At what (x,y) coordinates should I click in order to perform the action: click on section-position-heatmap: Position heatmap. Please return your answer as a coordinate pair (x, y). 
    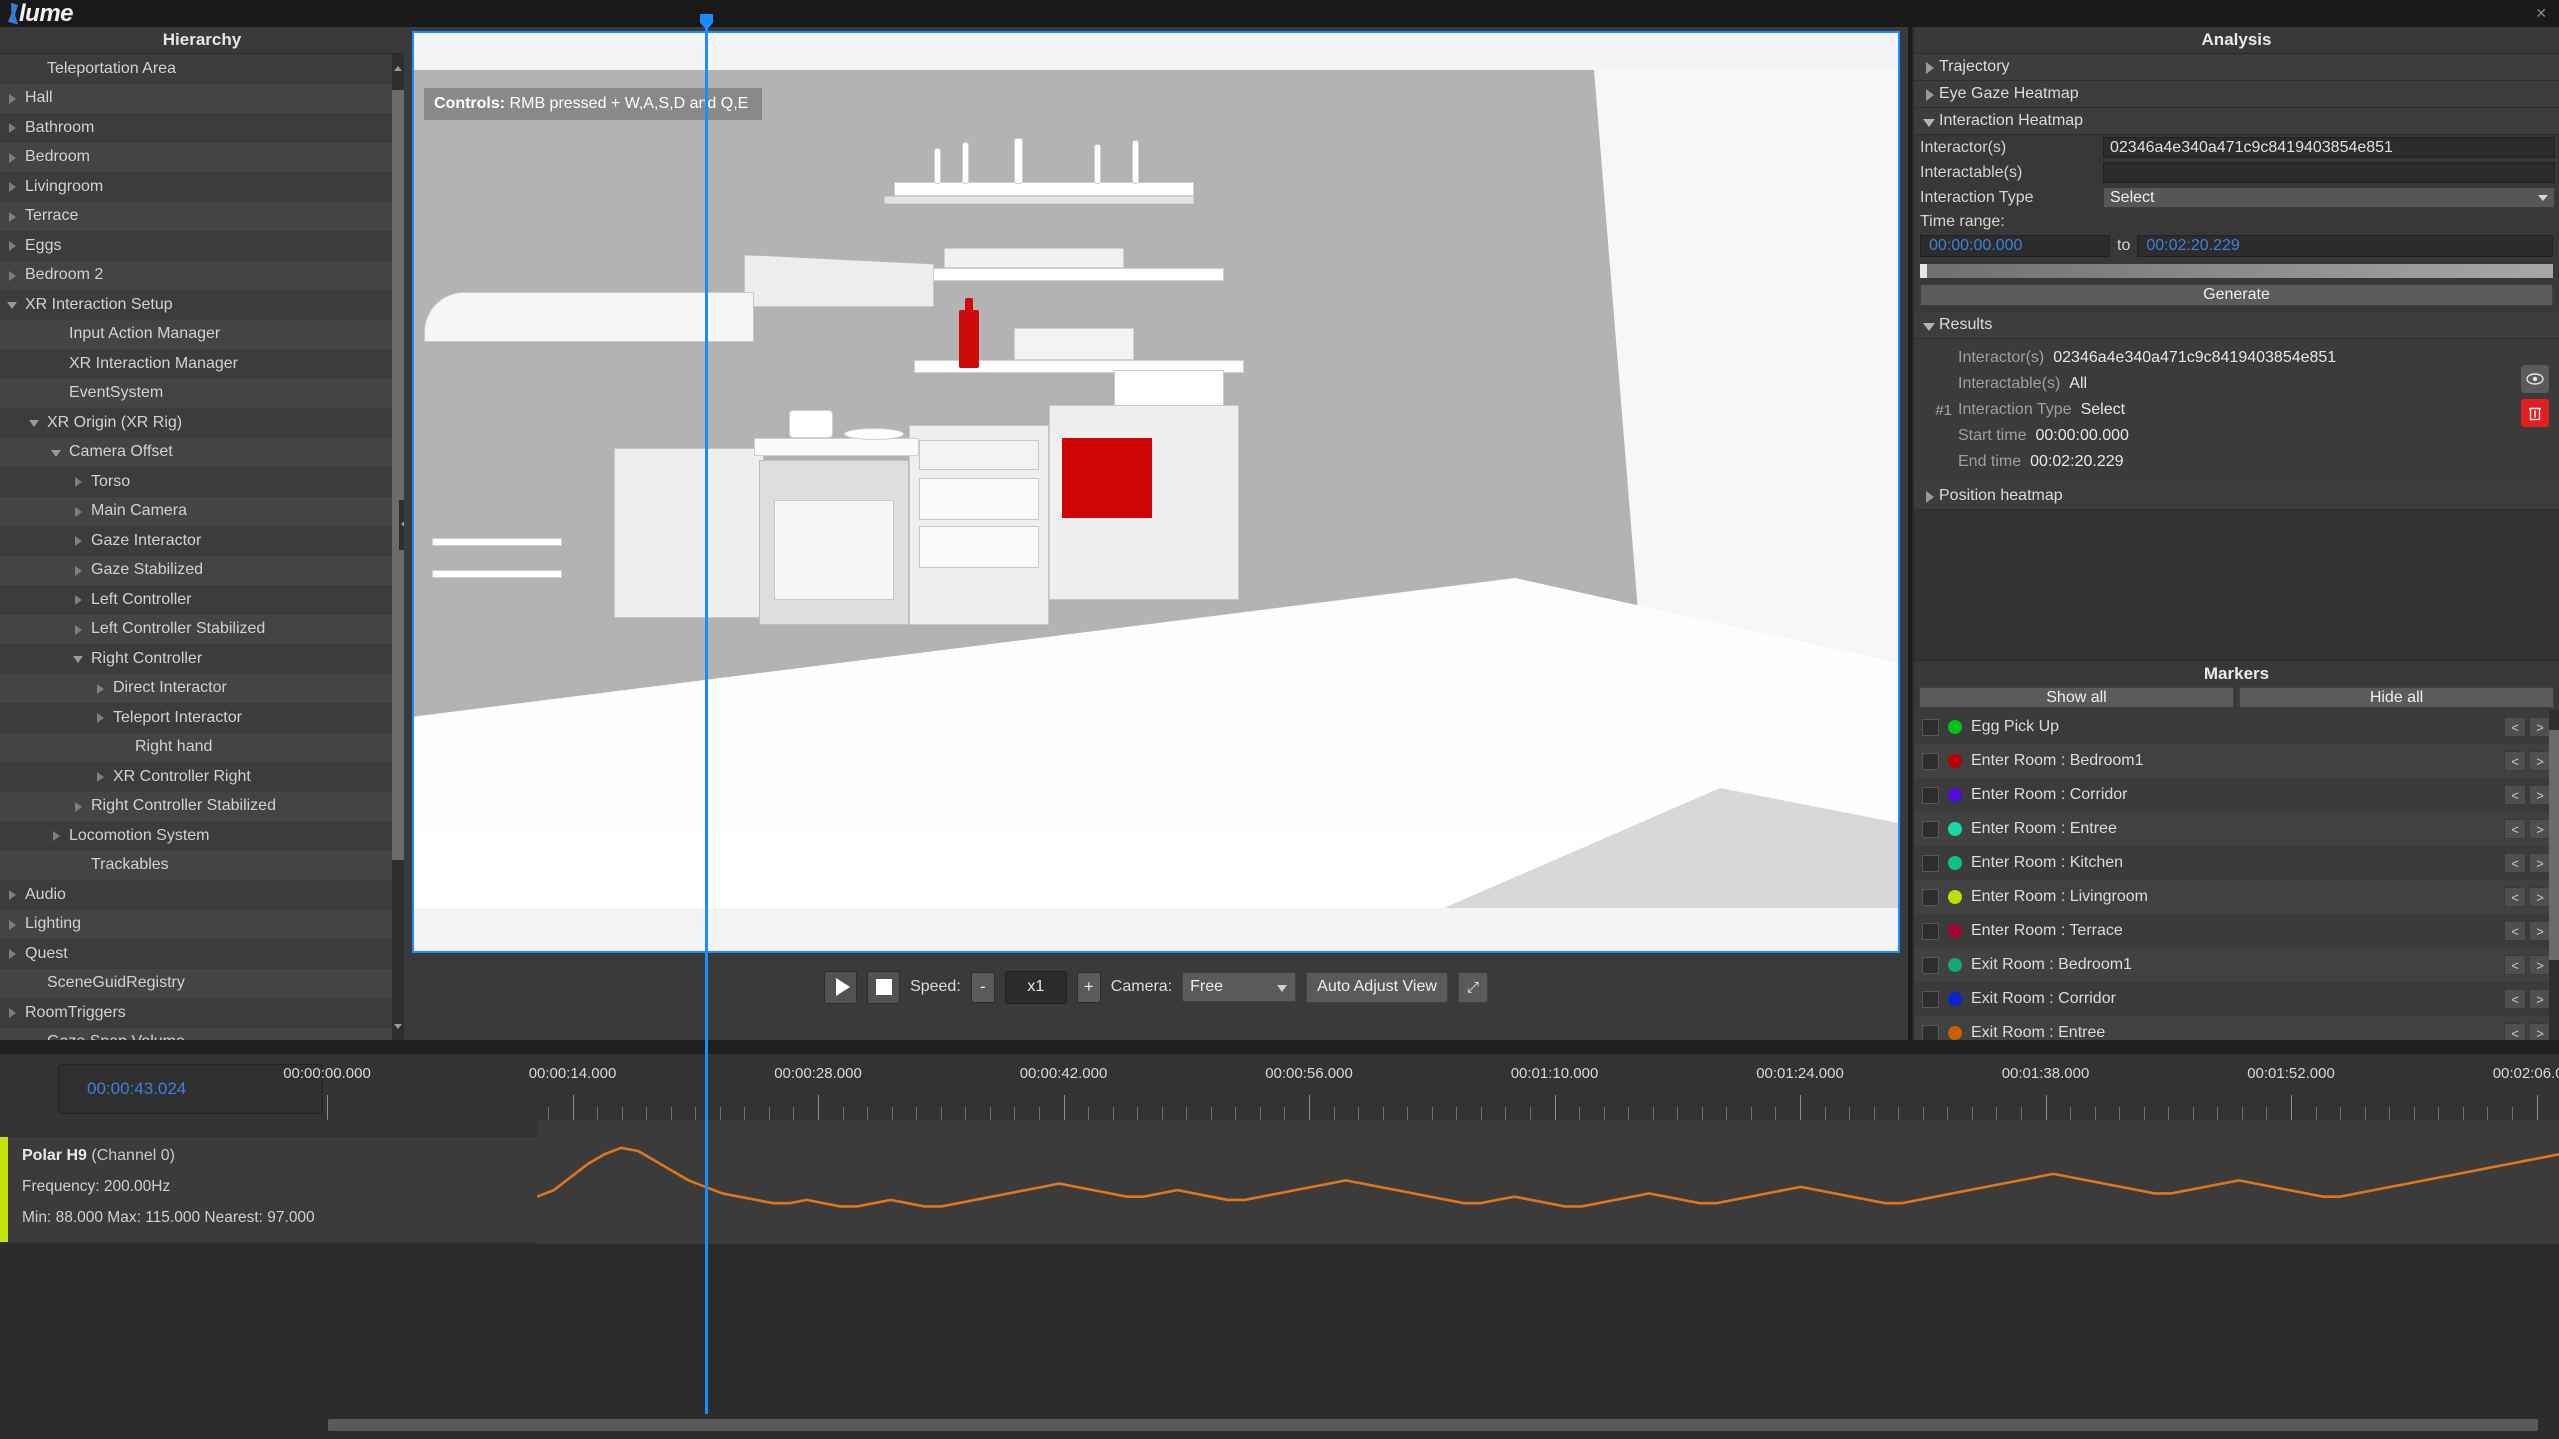
    Looking at the image, I should click on (2236, 496).